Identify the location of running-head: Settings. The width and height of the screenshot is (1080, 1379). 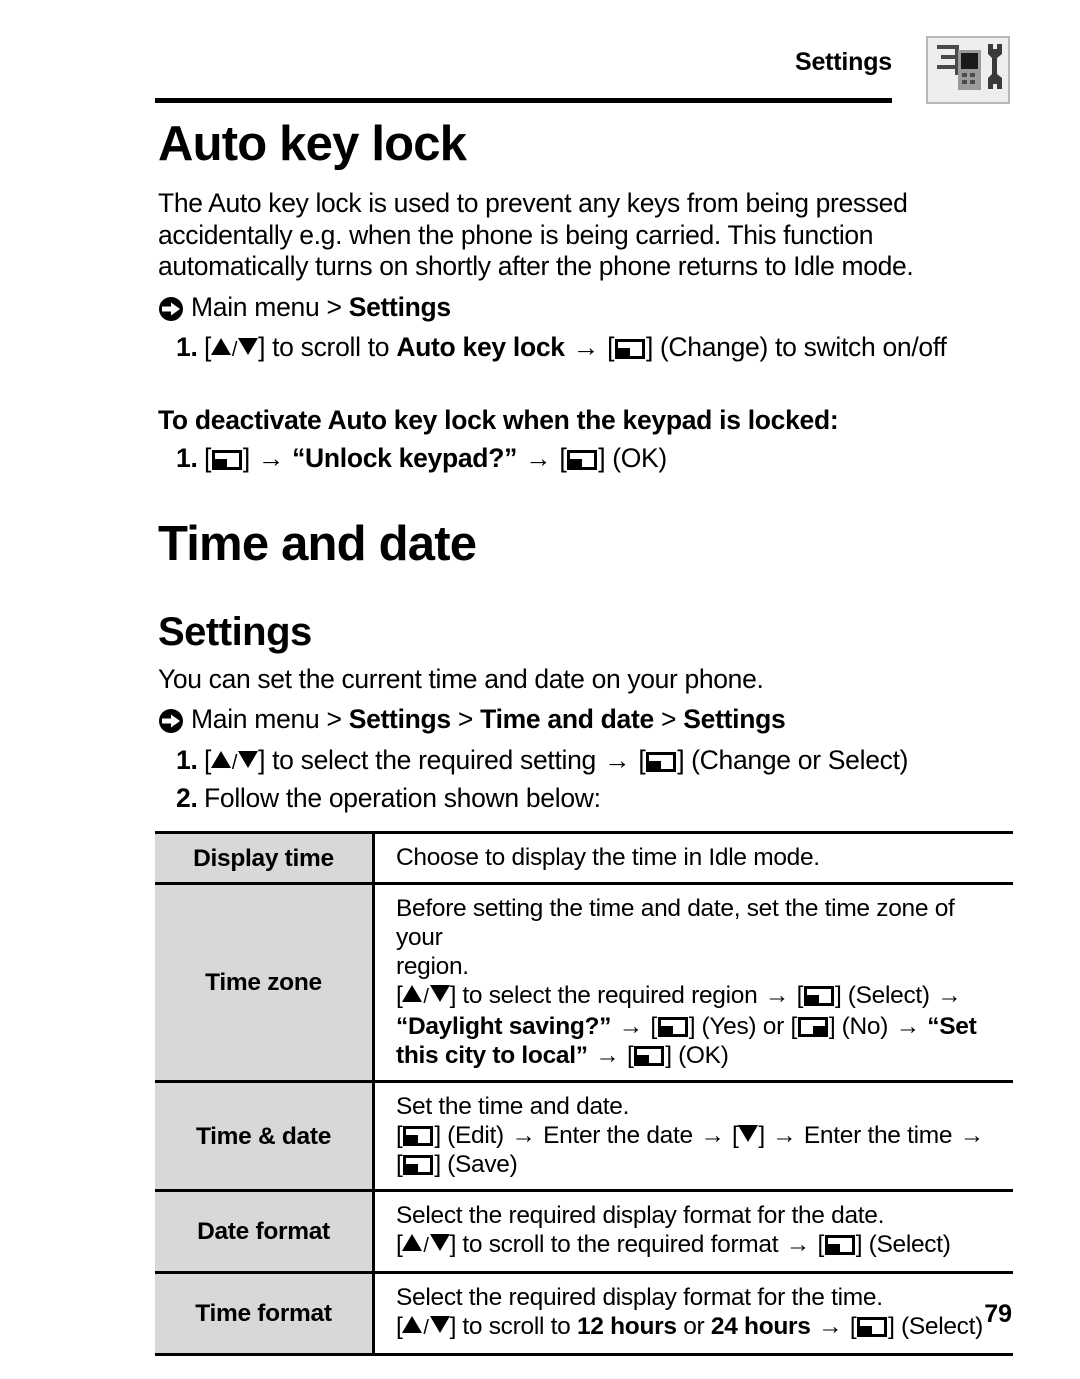
(523, 62).